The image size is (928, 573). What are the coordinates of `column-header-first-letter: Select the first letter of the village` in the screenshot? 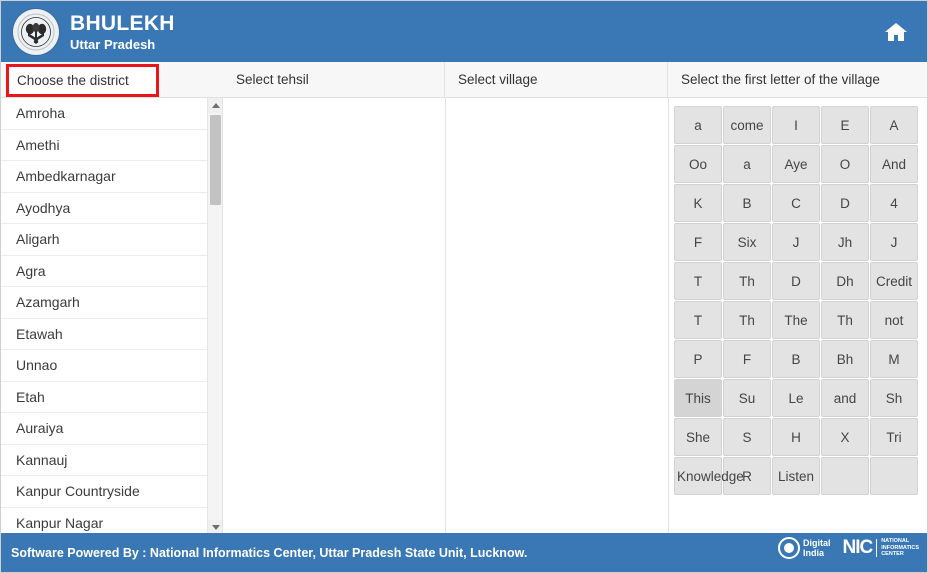 It's located at (780, 79).